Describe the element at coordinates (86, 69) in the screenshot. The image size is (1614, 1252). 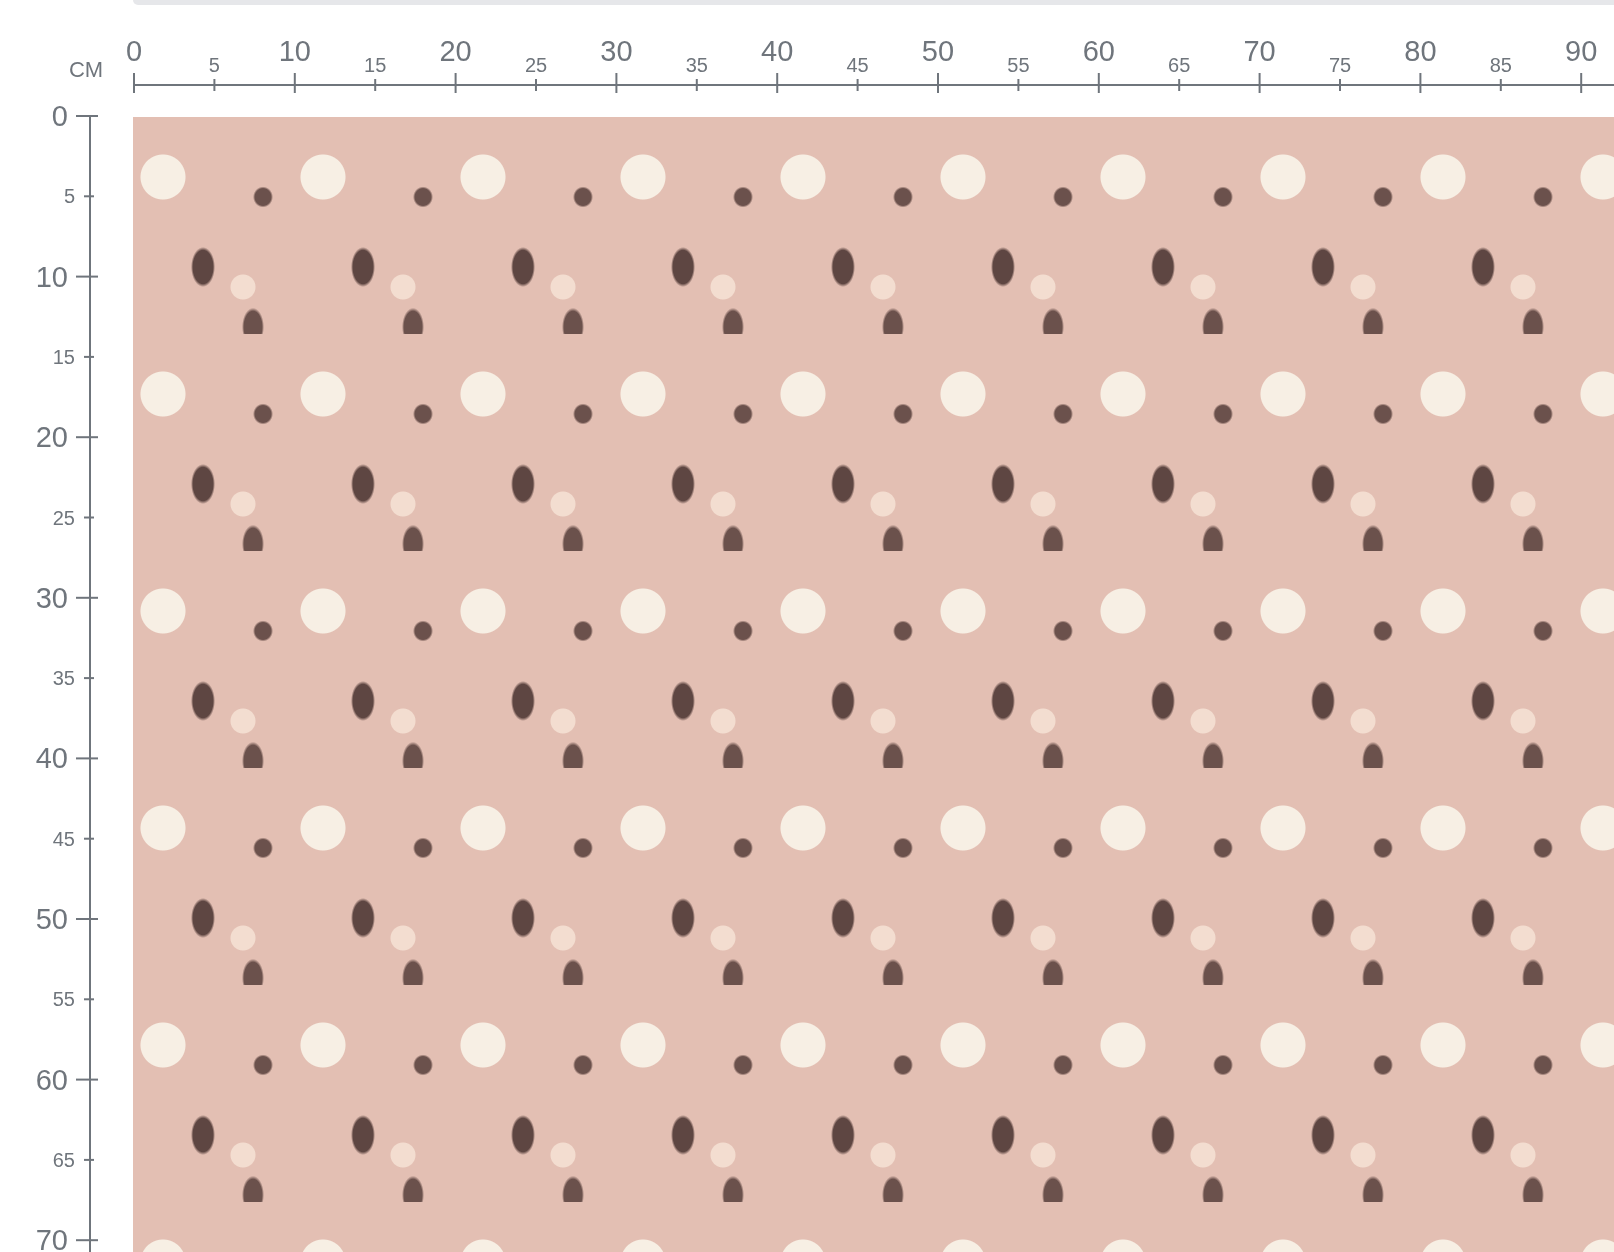
I see `unit-label: CM` at that location.